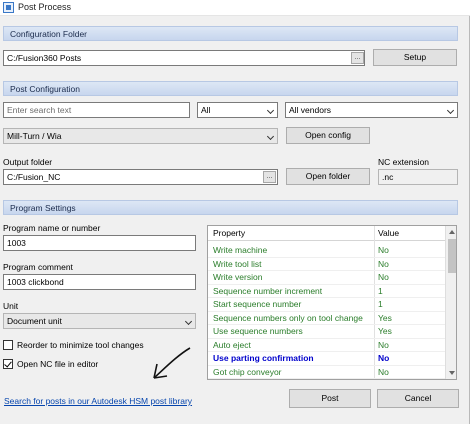  Describe the element at coordinates (230, 33) in the screenshot. I see `section-header-configuration-folder: Configuration Folder` at that location.